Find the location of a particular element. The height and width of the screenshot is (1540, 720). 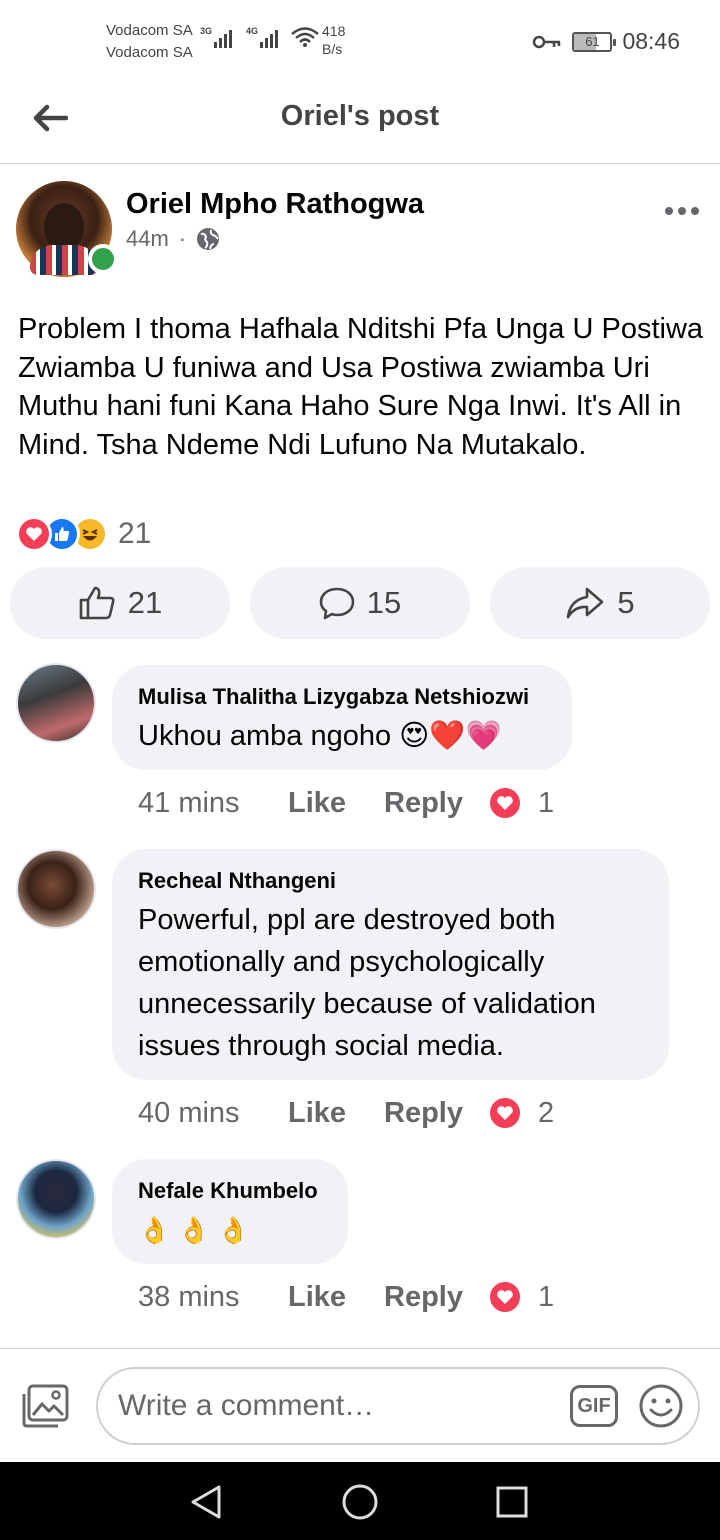

signal-indicators: 3G 4G is located at coordinates (260, 37).